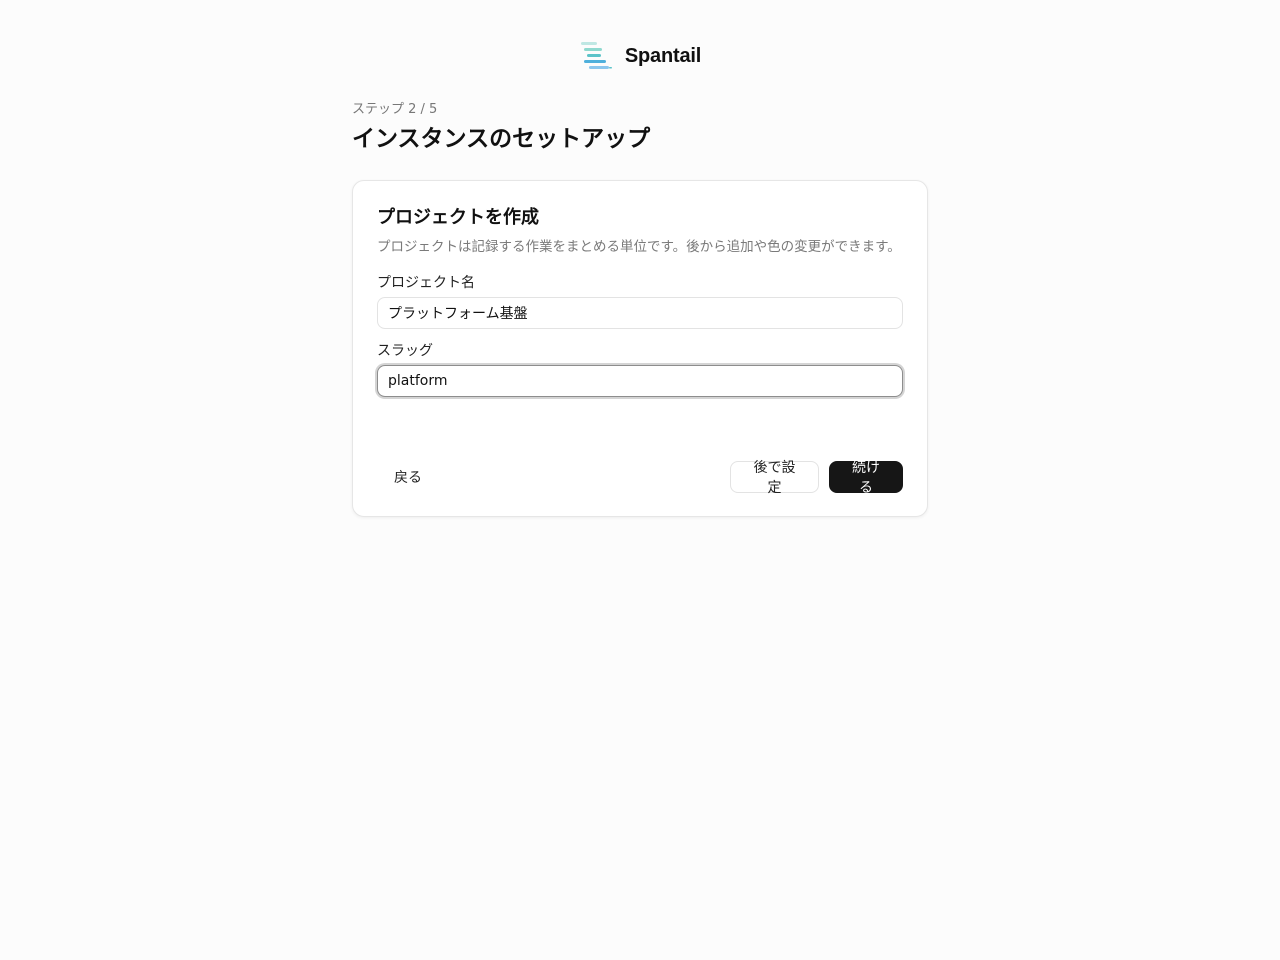 This screenshot has width=1280, height=960. What do you see at coordinates (663, 55) in the screenshot?
I see `brand-name: Spantail` at bounding box center [663, 55].